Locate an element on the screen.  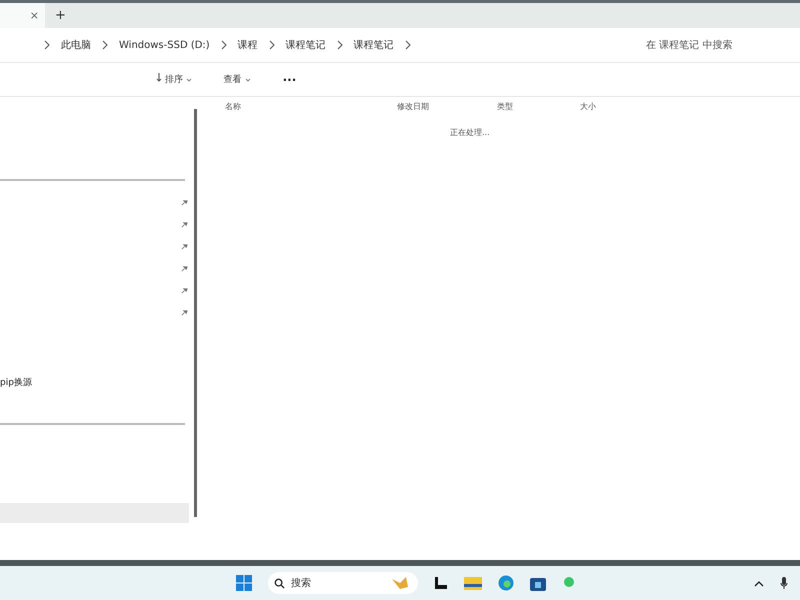
close-tab-button: × is located at coordinates (34, 15).